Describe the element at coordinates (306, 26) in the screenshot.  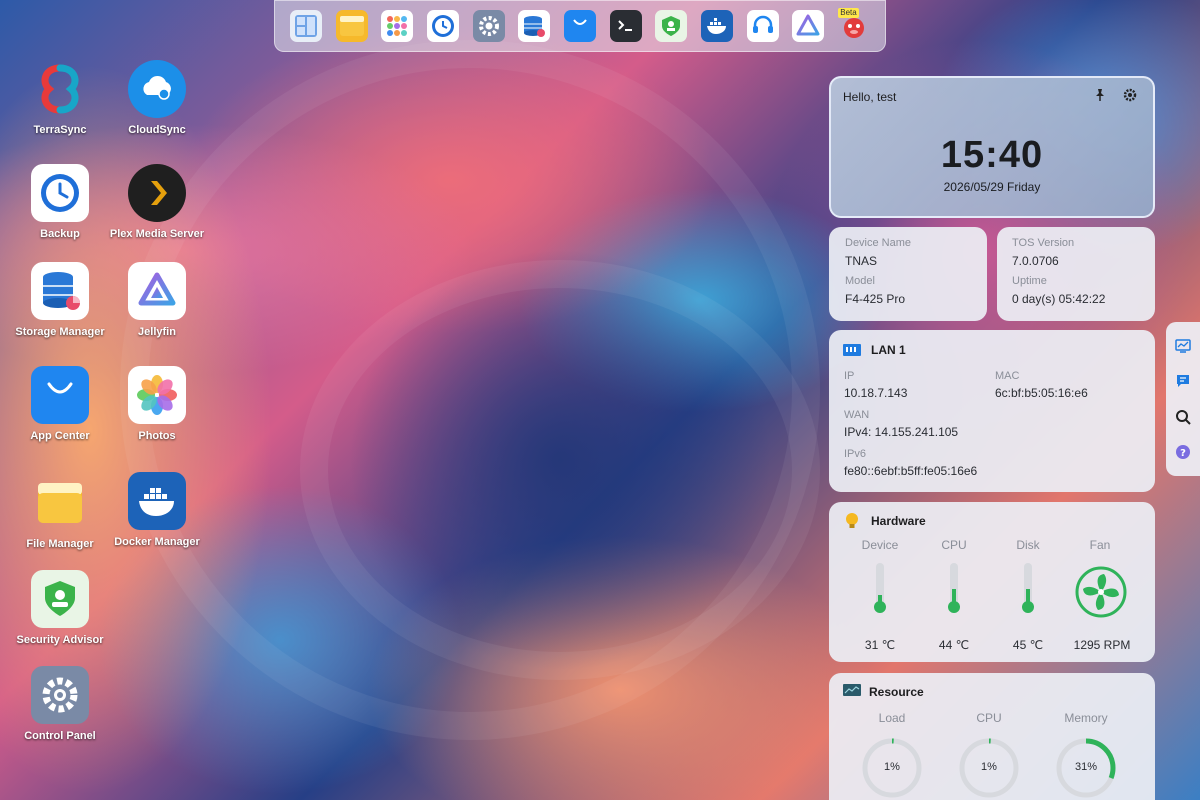
I see `dock-desktop-icon` at that location.